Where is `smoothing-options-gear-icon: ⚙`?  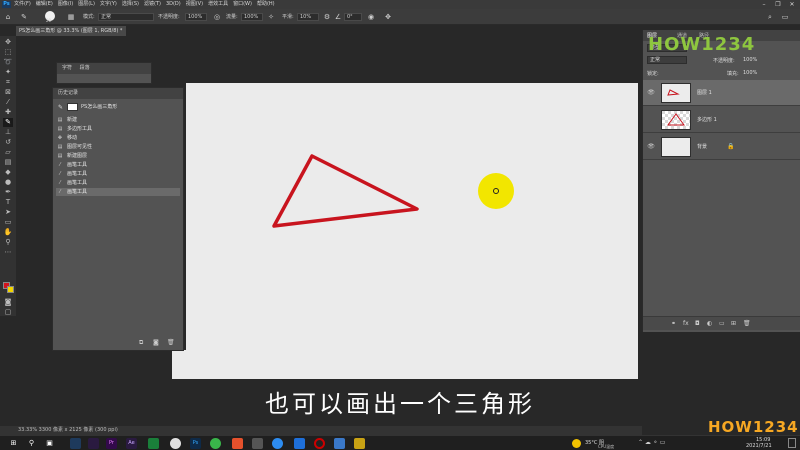 smoothing-options-gear-icon: ⚙ is located at coordinates (327, 17).